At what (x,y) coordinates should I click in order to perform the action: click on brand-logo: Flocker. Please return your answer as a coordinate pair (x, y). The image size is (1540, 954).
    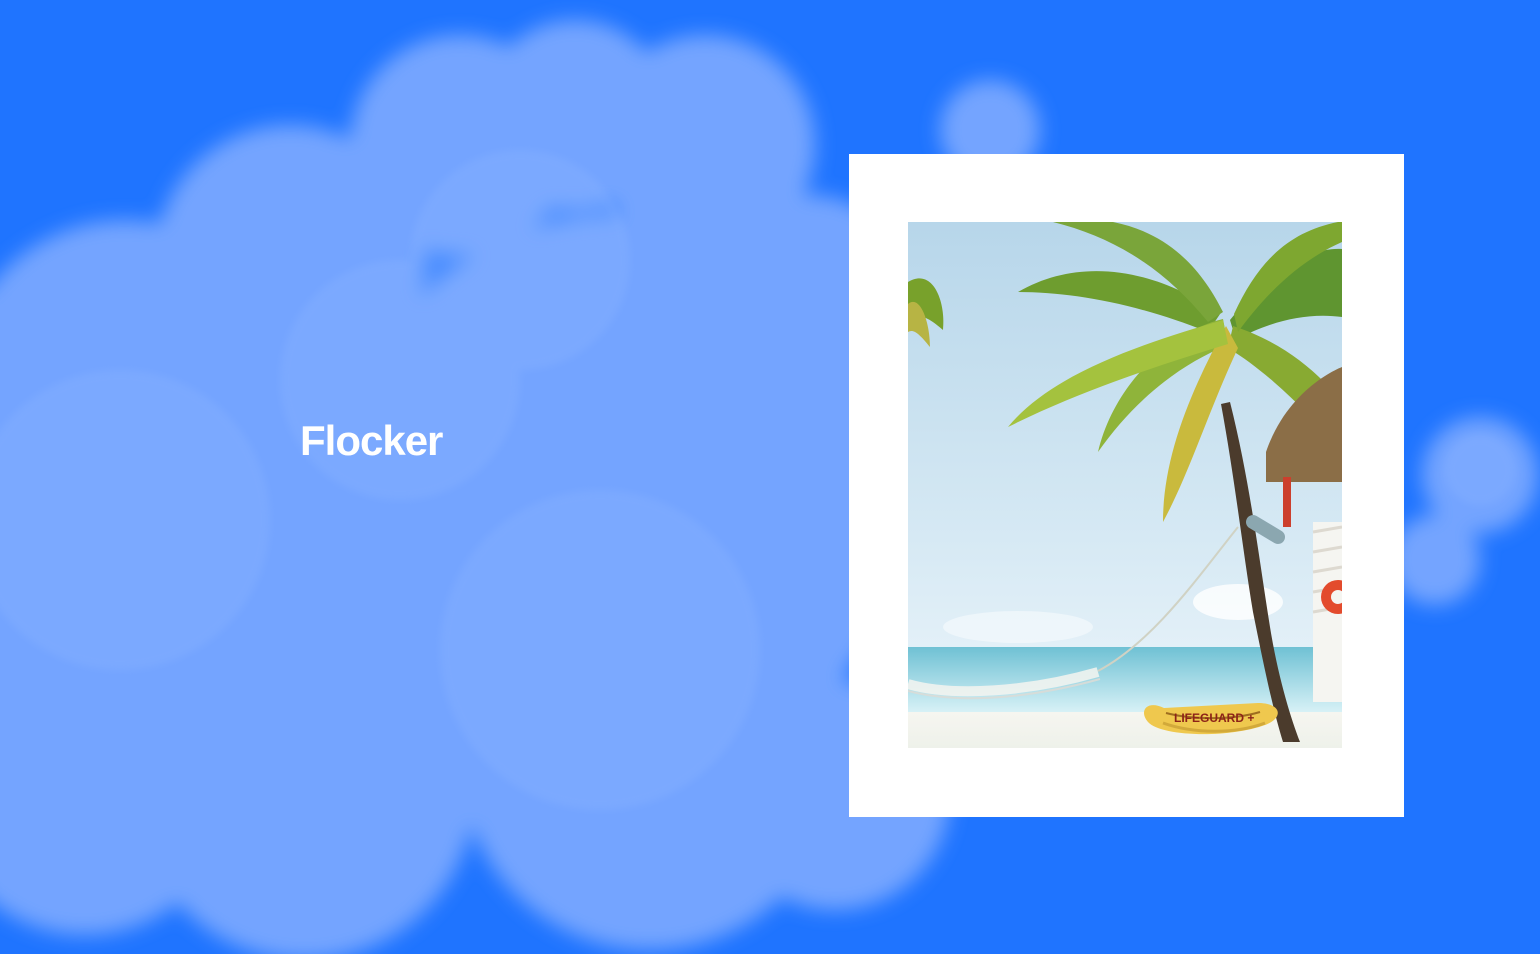
    Looking at the image, I should click on (371, 441).